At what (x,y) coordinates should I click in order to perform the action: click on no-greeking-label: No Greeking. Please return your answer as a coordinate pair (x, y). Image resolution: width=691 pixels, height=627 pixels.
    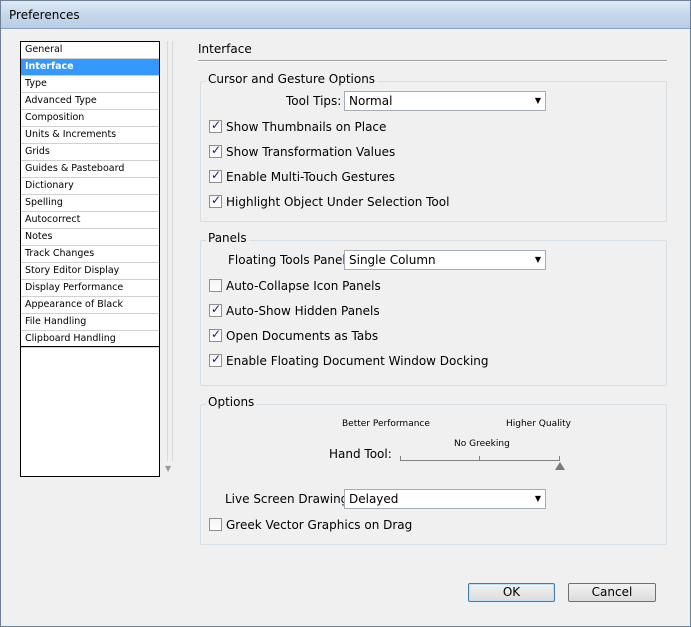
    Looking at the image, I should click on (482, 444).